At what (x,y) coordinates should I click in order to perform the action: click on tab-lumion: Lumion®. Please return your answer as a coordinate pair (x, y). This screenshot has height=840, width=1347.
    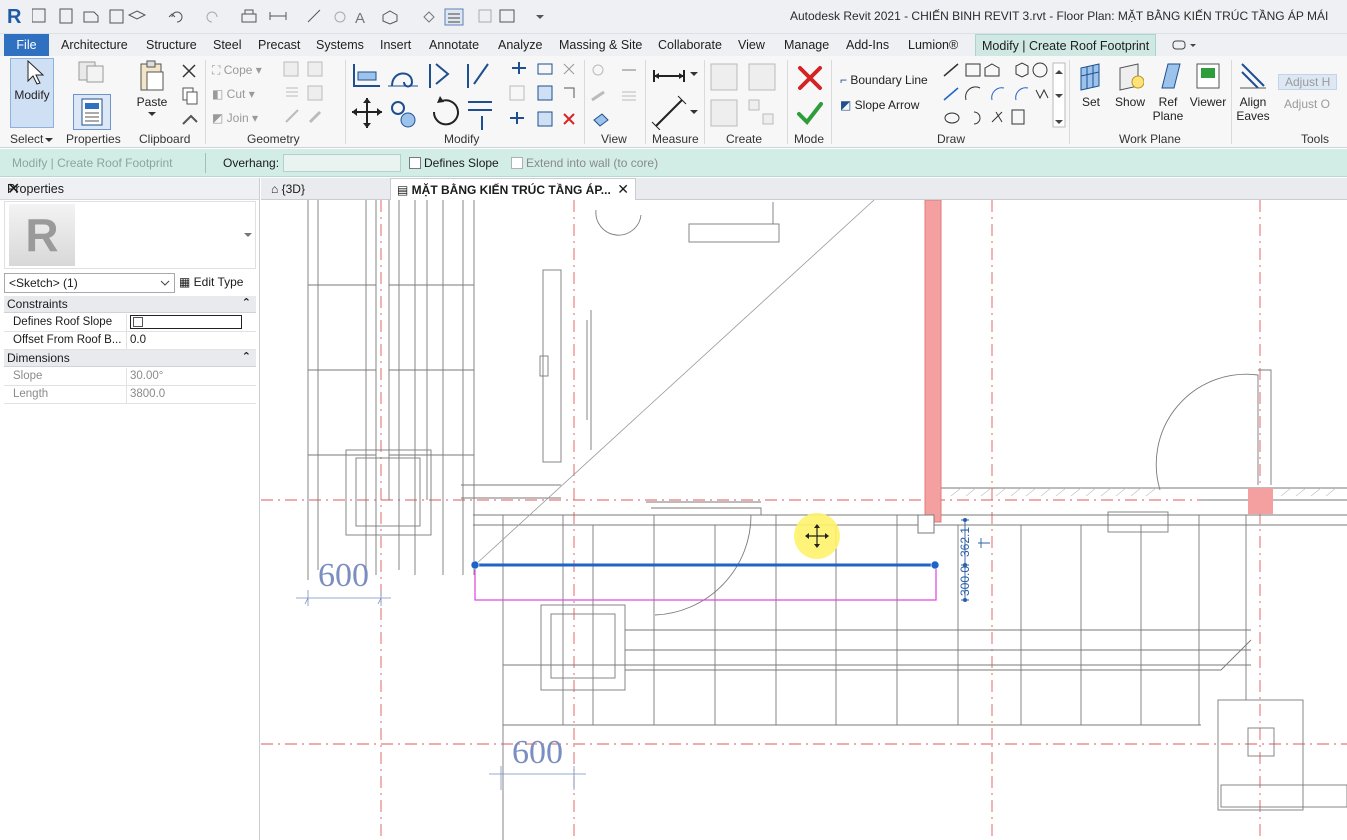
    Looking at the image, I should click on (933, 45).